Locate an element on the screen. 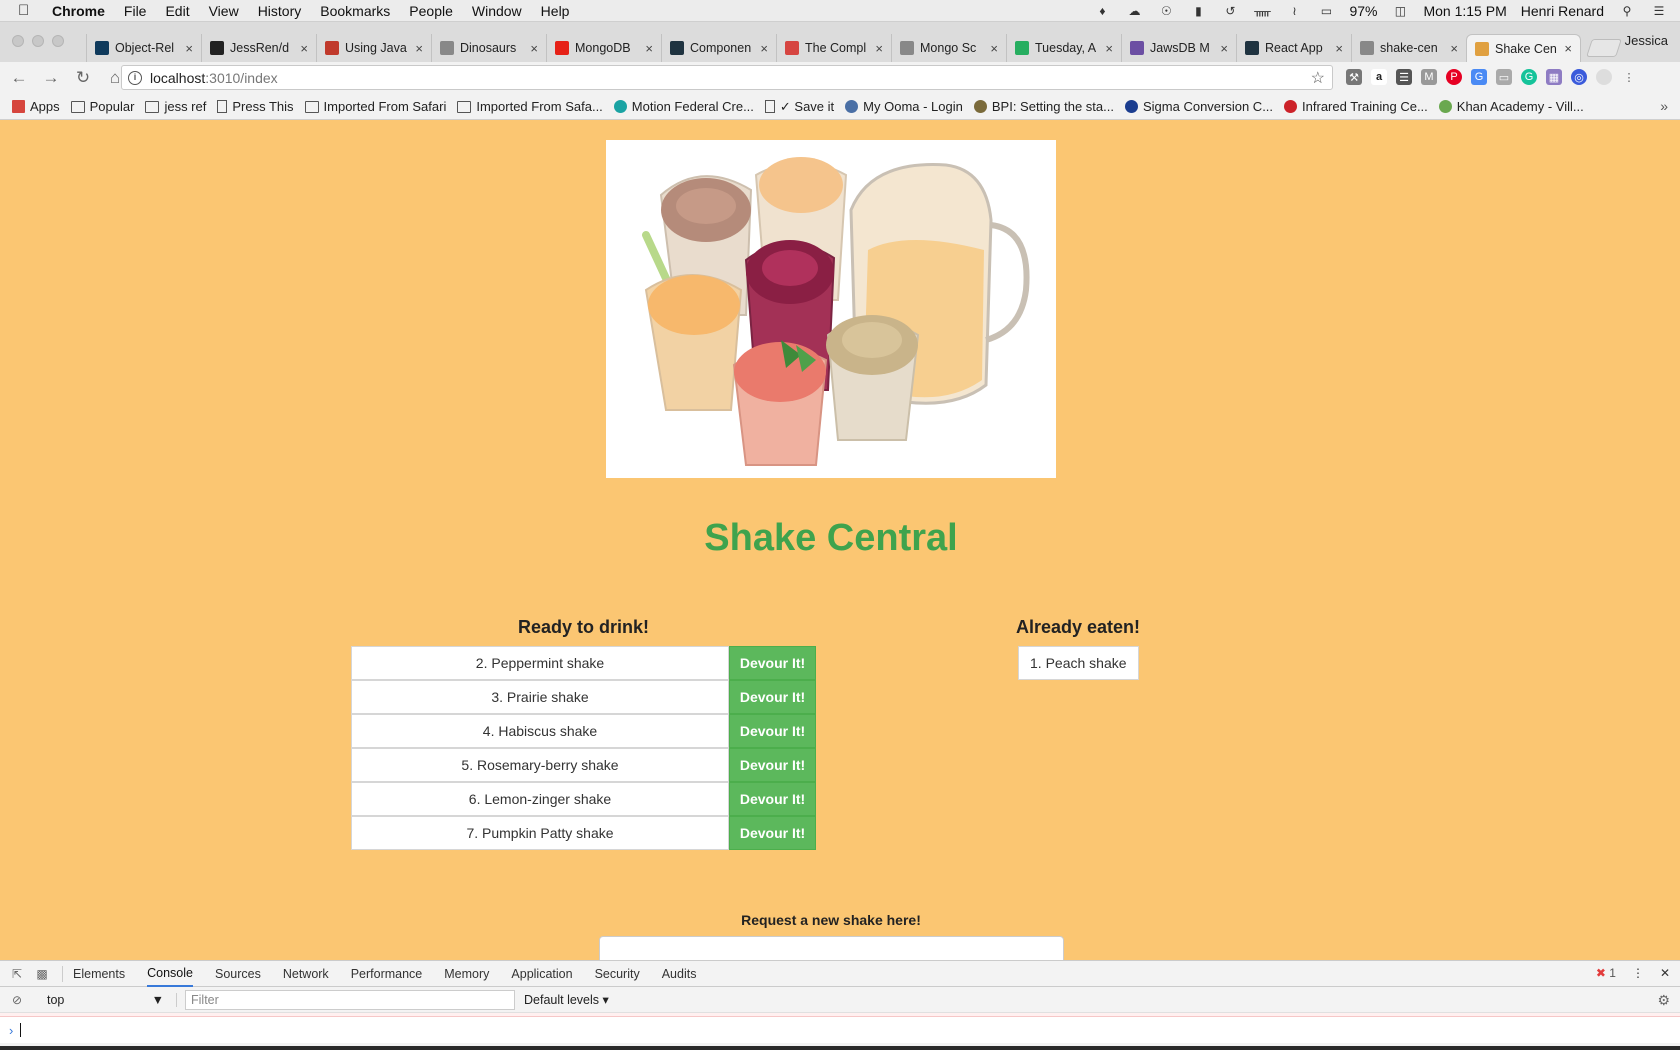 The height and width of the screenshot is (1050, 1680). profile-name: Jessica is located at coordinates (1646, 40).